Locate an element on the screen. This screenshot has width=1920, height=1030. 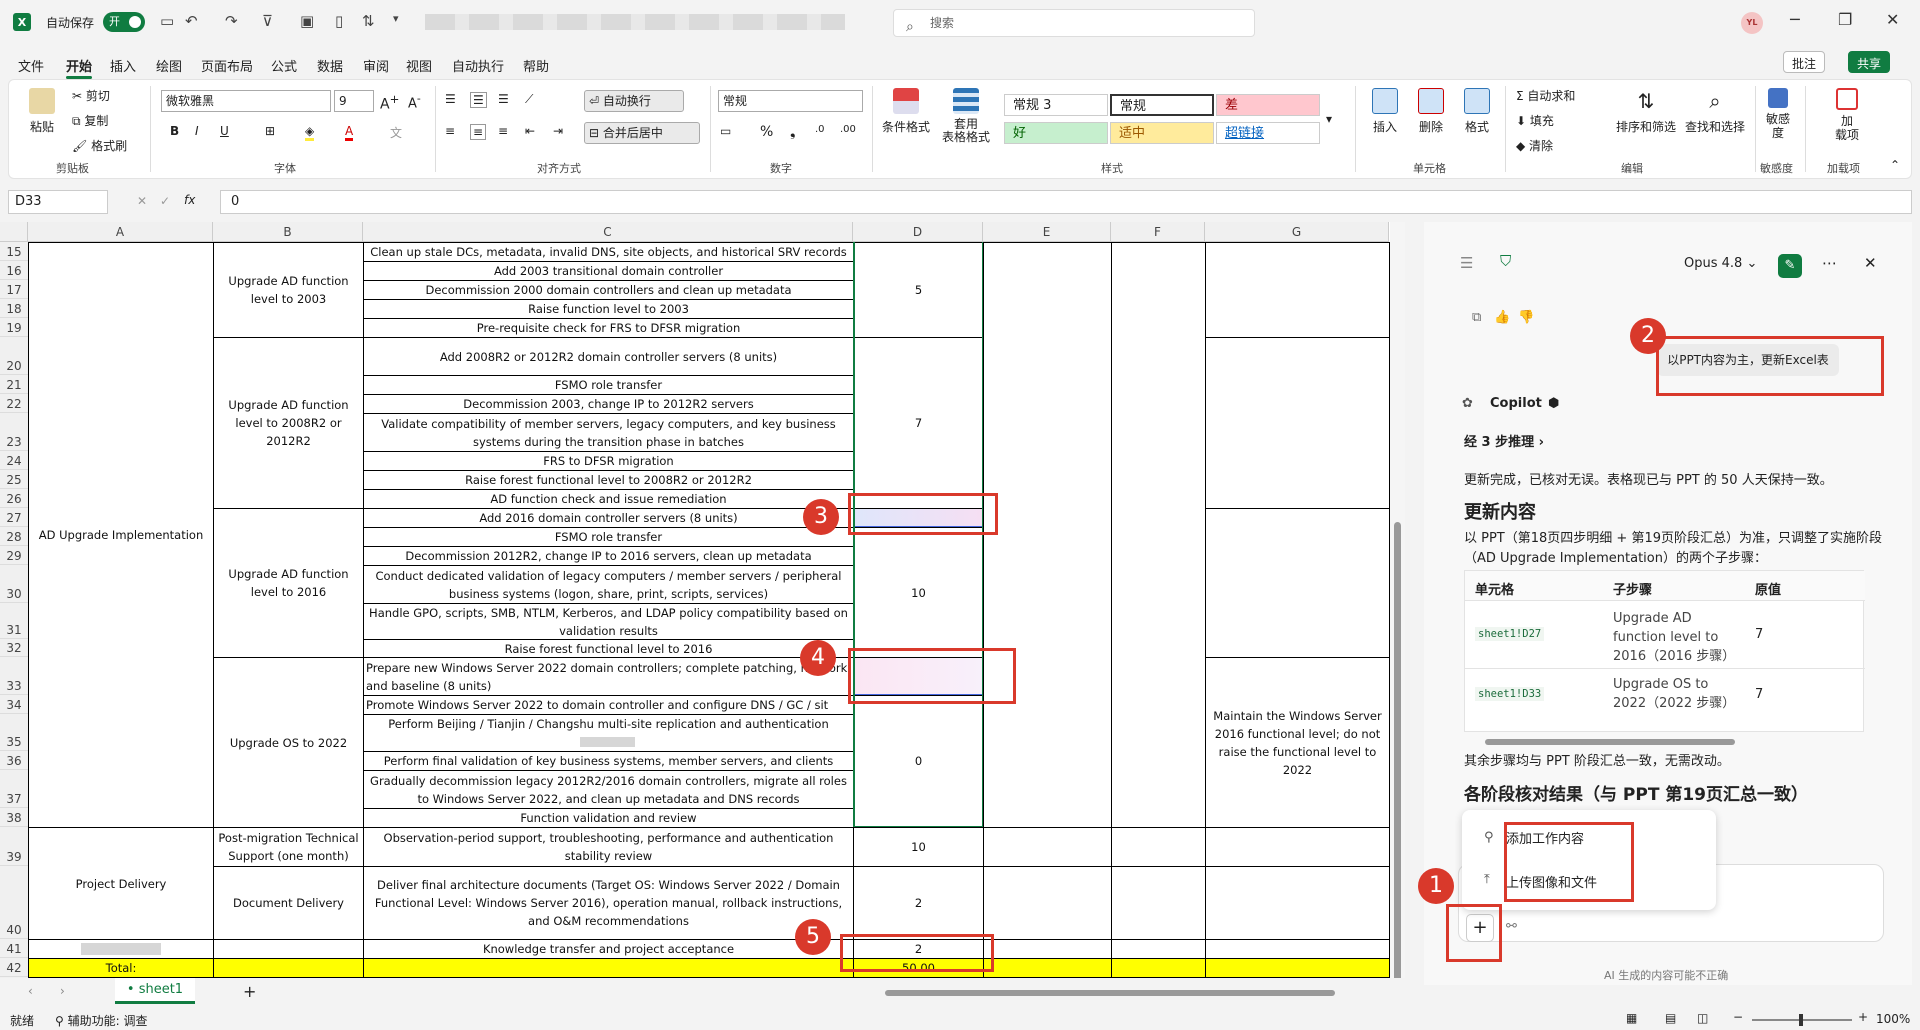
row-header-18: 18 is located at coordinates (14, 308).